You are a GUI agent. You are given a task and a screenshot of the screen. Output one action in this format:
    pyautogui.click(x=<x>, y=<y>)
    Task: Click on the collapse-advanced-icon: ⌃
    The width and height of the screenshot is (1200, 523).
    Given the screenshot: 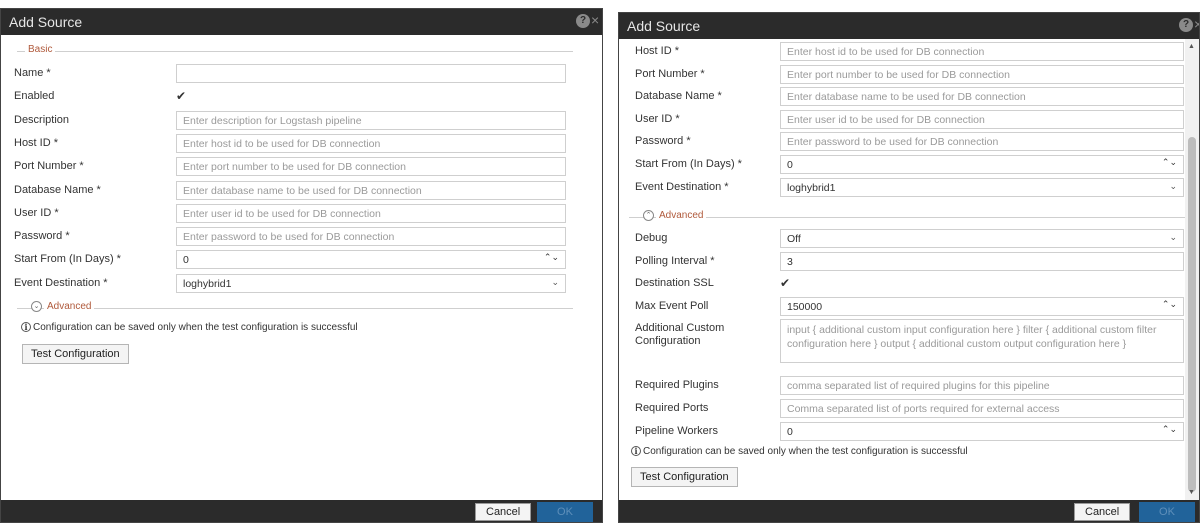 What is the action you would take?
    pyautogui.click(x=648, y=215)
    